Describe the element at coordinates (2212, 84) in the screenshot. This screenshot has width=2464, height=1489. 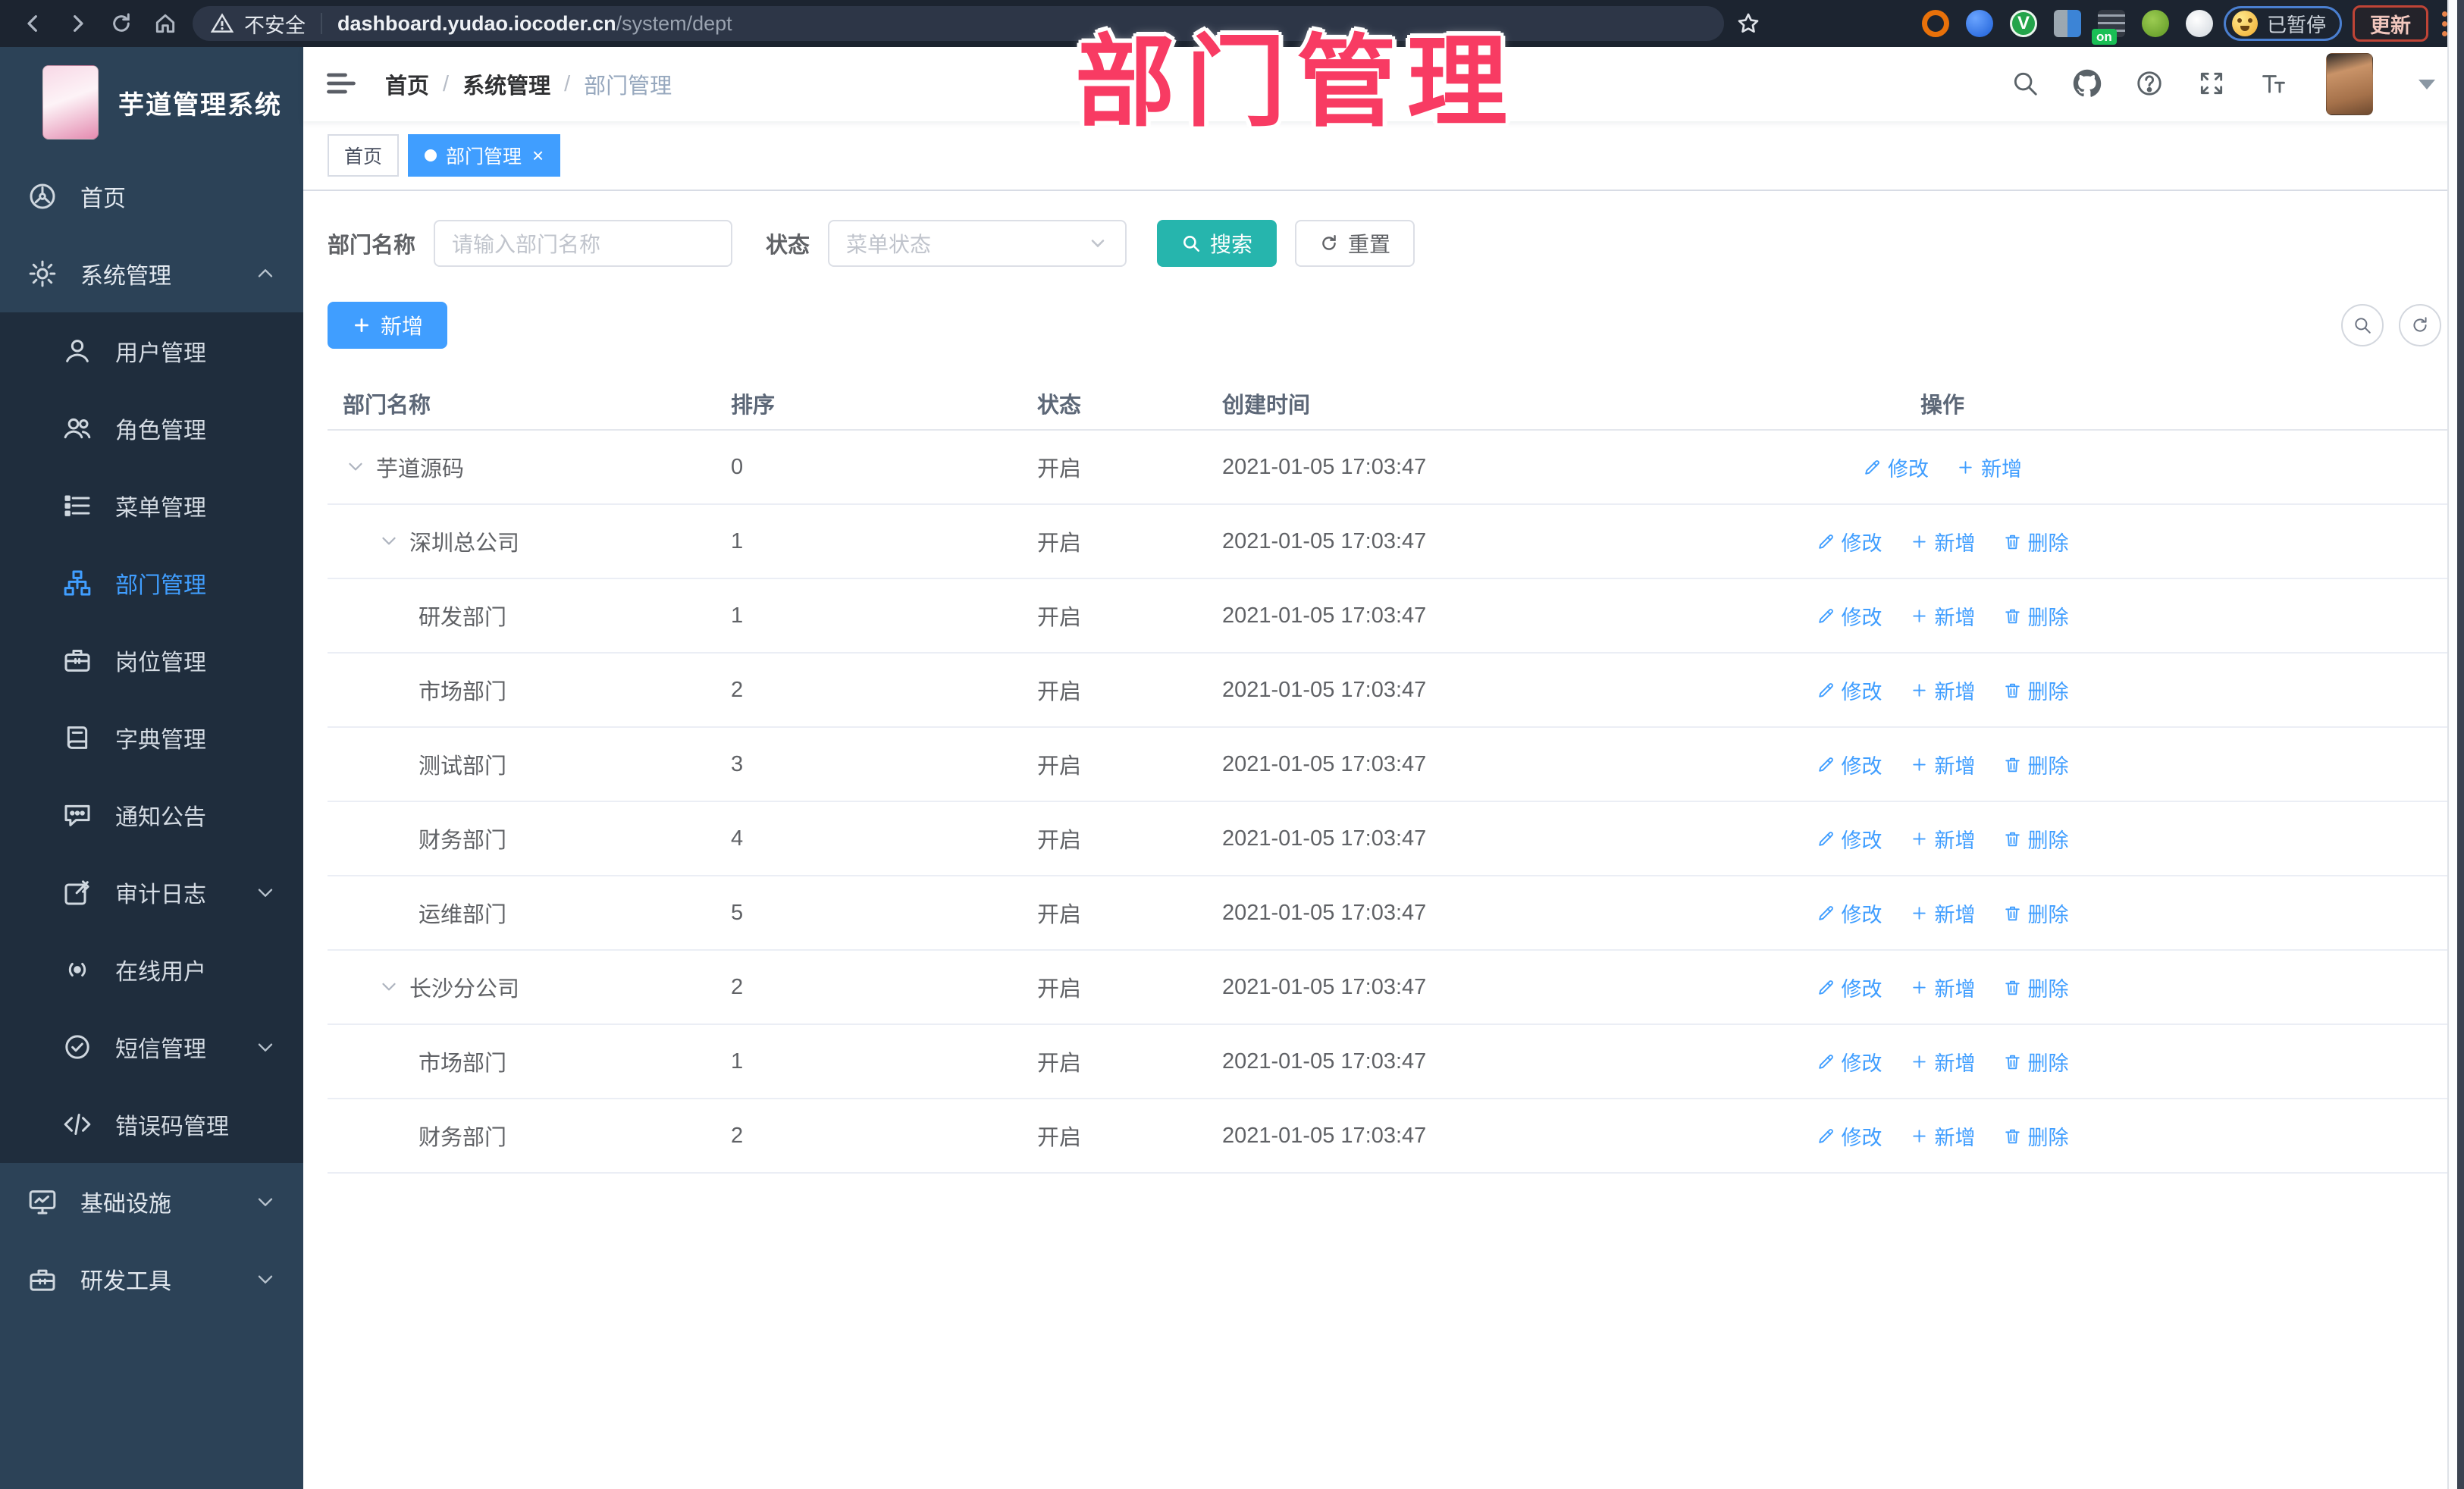
I see `fullscreen-icon` at that location.